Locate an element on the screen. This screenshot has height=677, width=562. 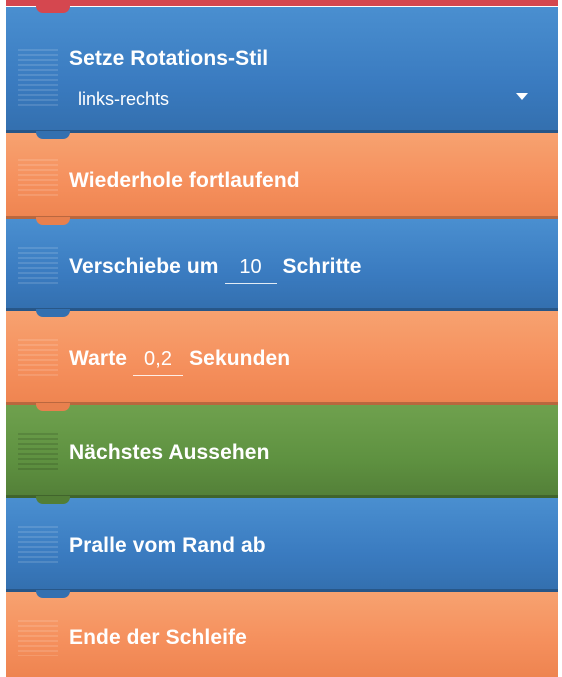
block-label-after: Schritte is located at coordinates (322, 266).